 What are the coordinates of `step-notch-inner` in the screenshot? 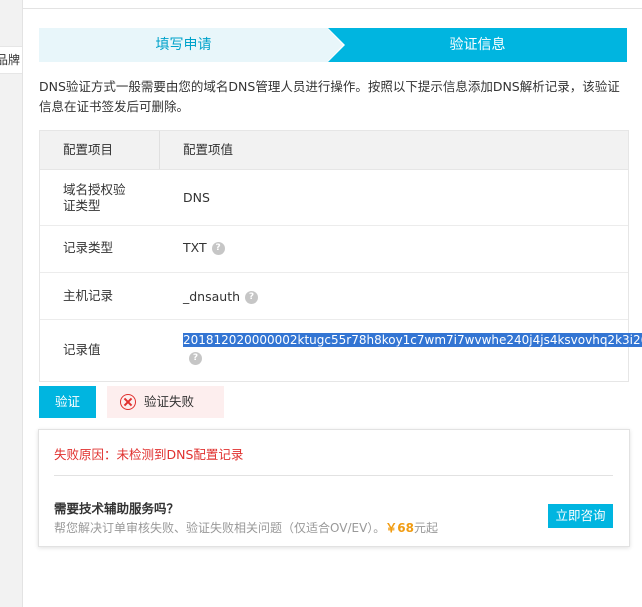 It's located at (335, 45).